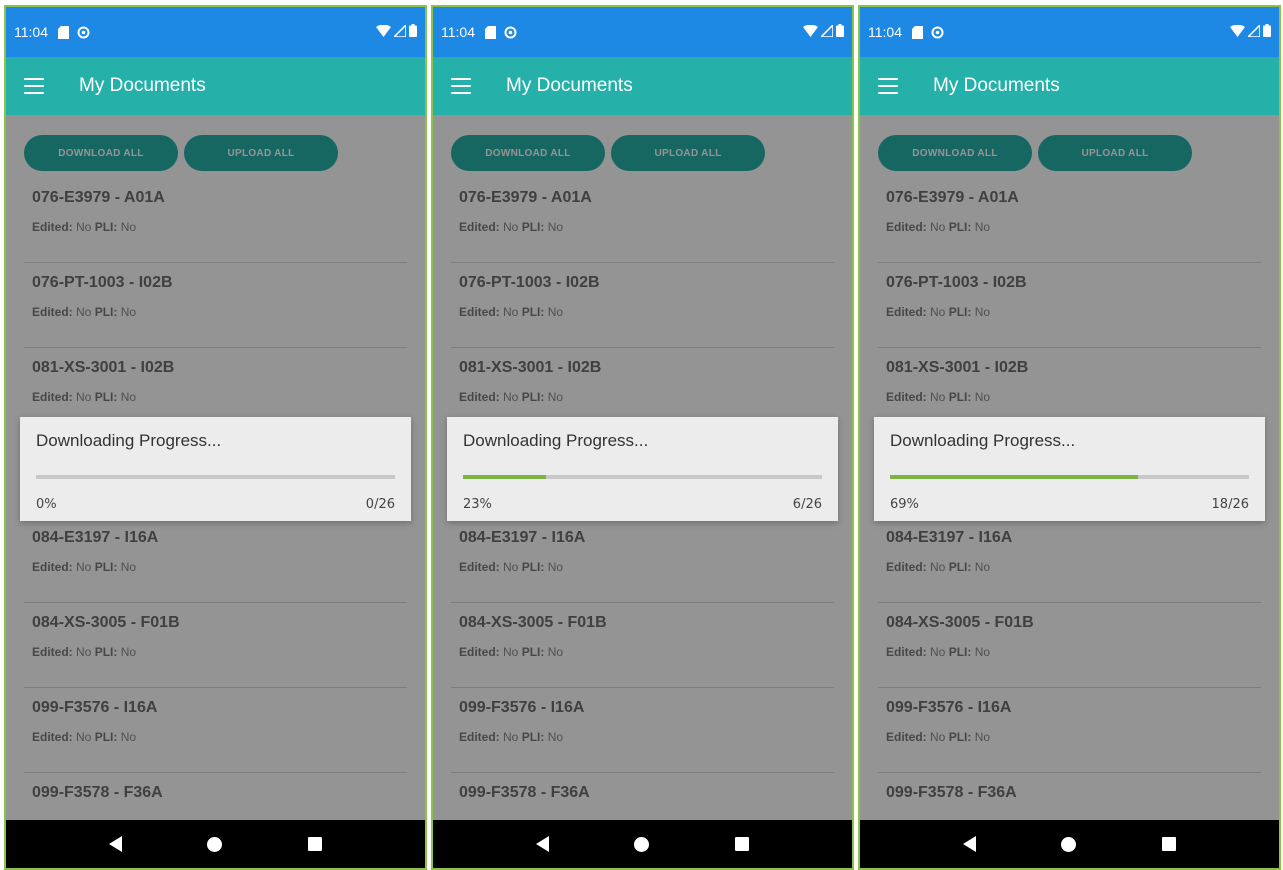 The width and height of the screenshot is (1283, 870). What do you see at coordinates (1069, 469) in the screenshot?
I see `progress-dialog: Downloading Progress... 69% 18/26` at bounding box center [1069, 469].